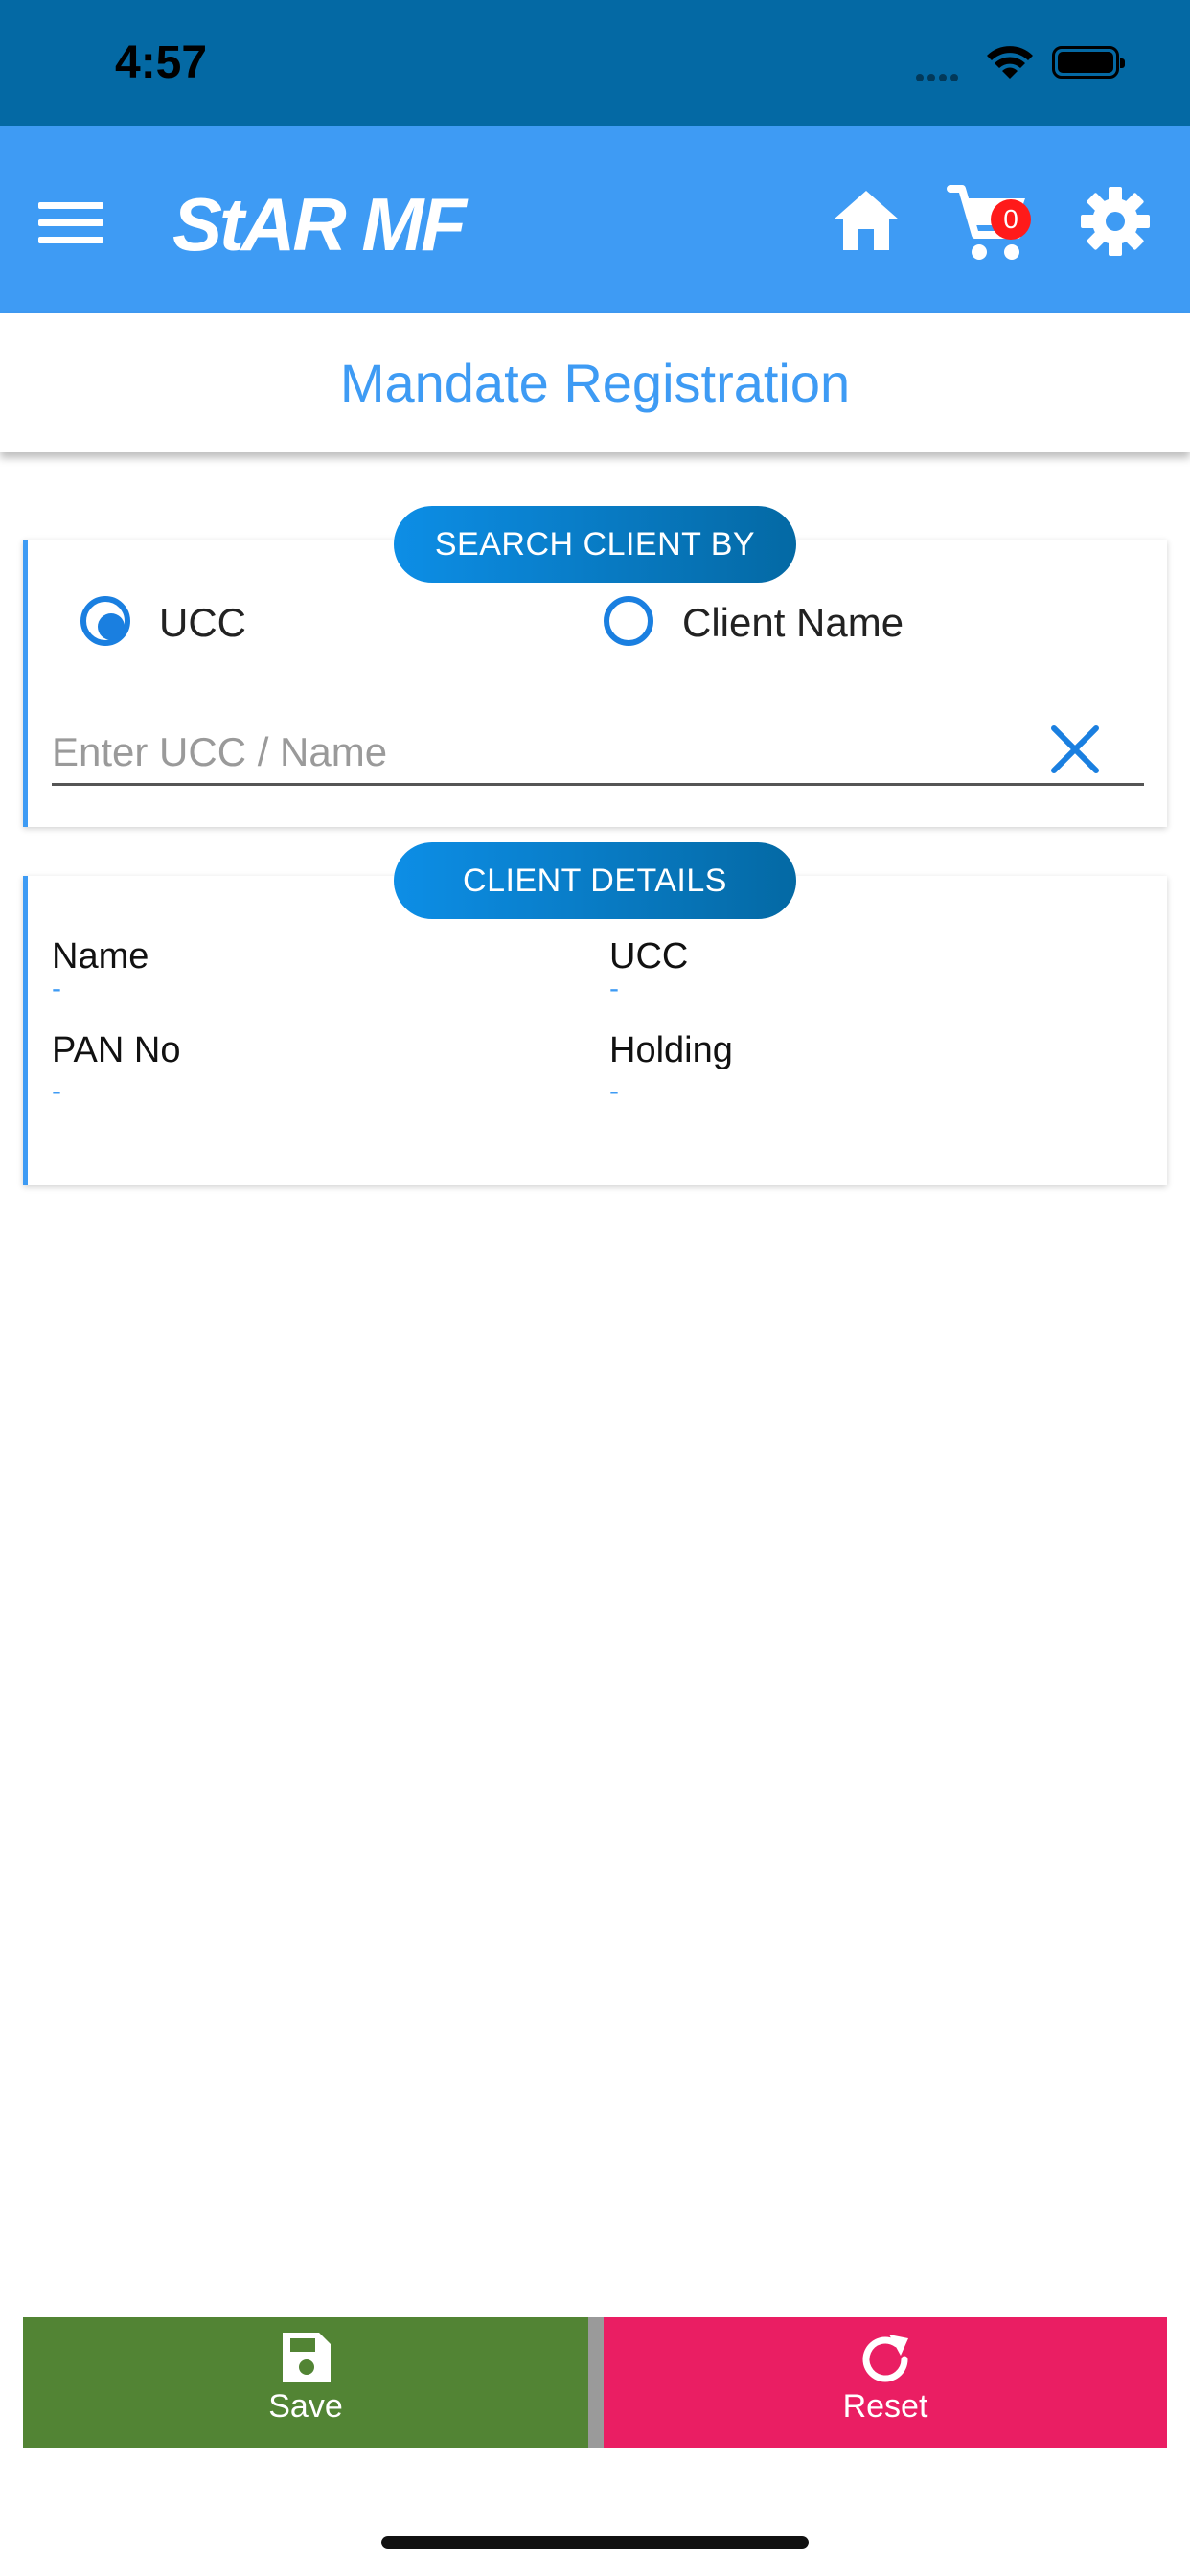  What do you see at coordinates (101, 956) in the screenshot?
I see `name-label: Name` at bounding box center [101, 956].